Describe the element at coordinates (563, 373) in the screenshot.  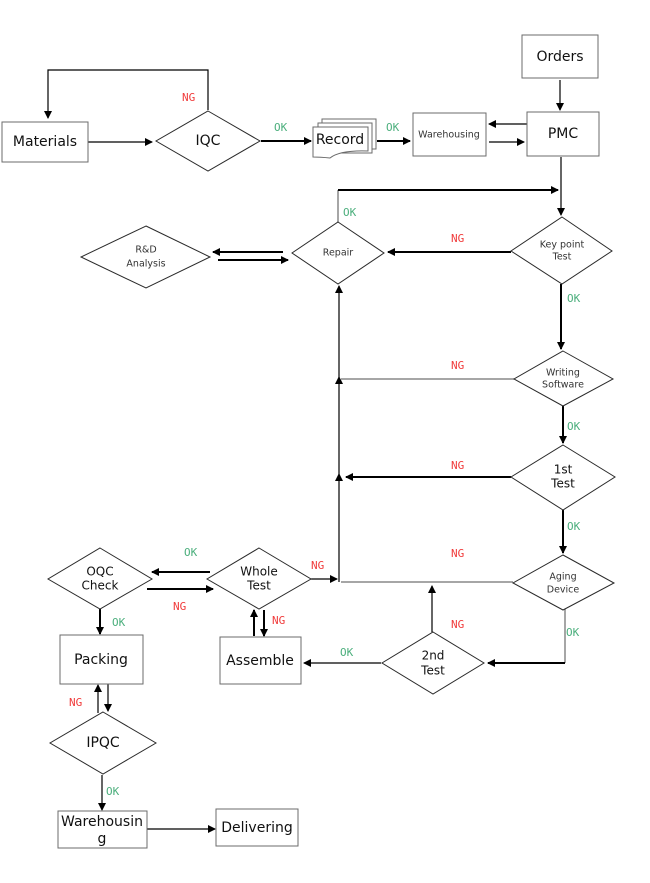
I see `node-writing-software-label-1: Writing` at that location.